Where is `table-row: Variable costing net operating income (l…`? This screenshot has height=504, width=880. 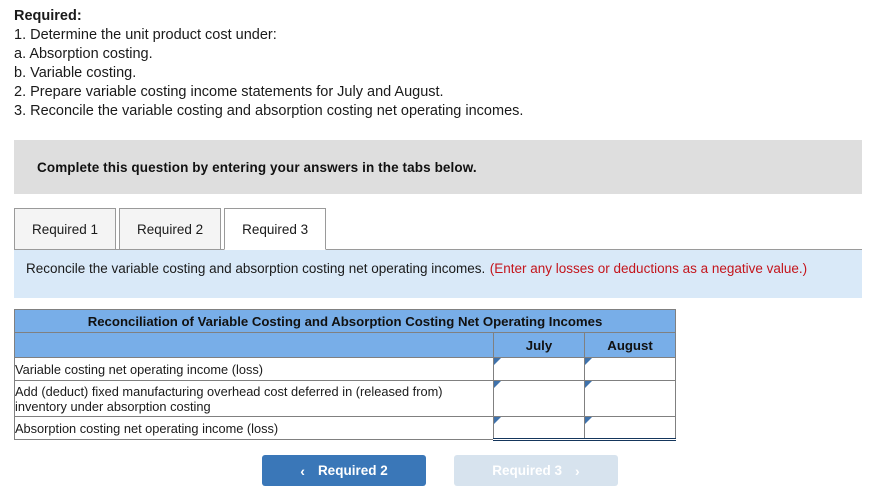
table-row: Variable costing net operating income (l… is located at coordinates (345, 369).